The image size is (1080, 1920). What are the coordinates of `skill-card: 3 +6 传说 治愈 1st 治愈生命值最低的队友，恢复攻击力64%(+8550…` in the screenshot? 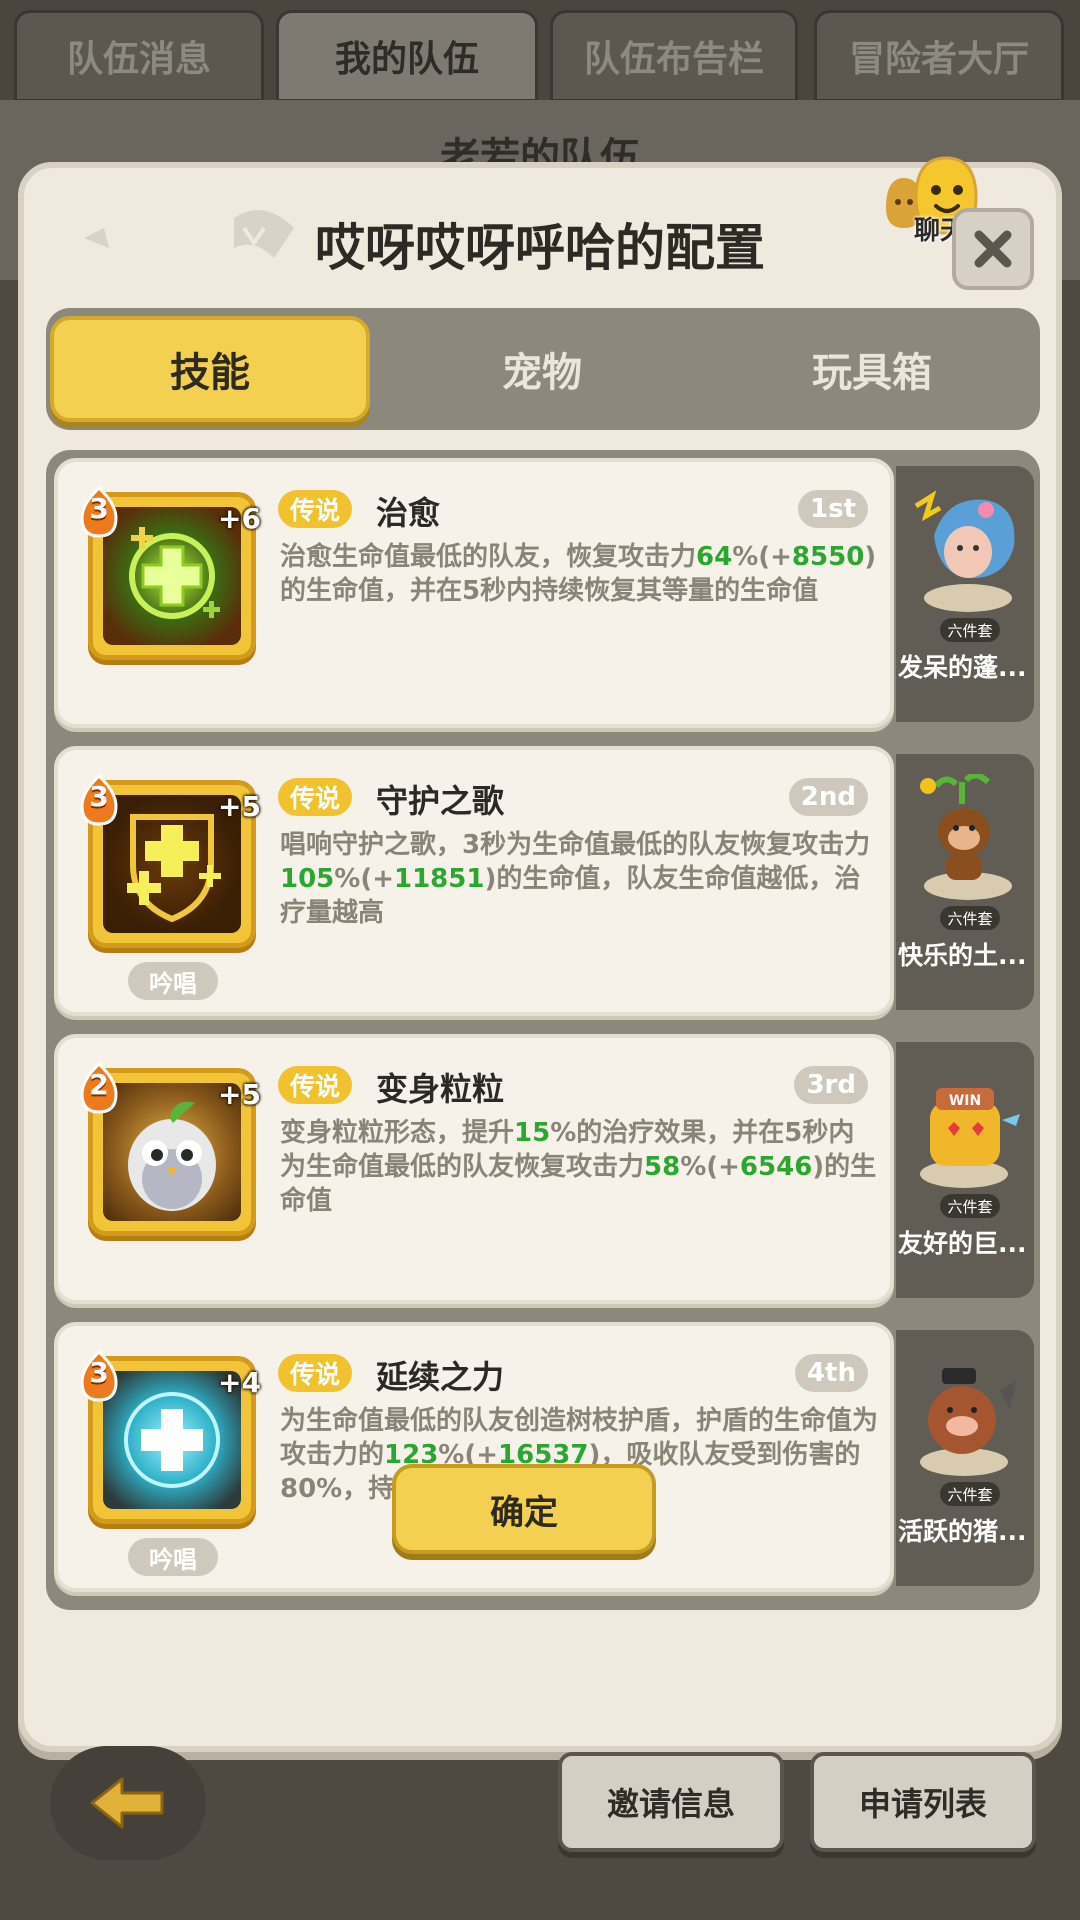 It's located at (474, 593).